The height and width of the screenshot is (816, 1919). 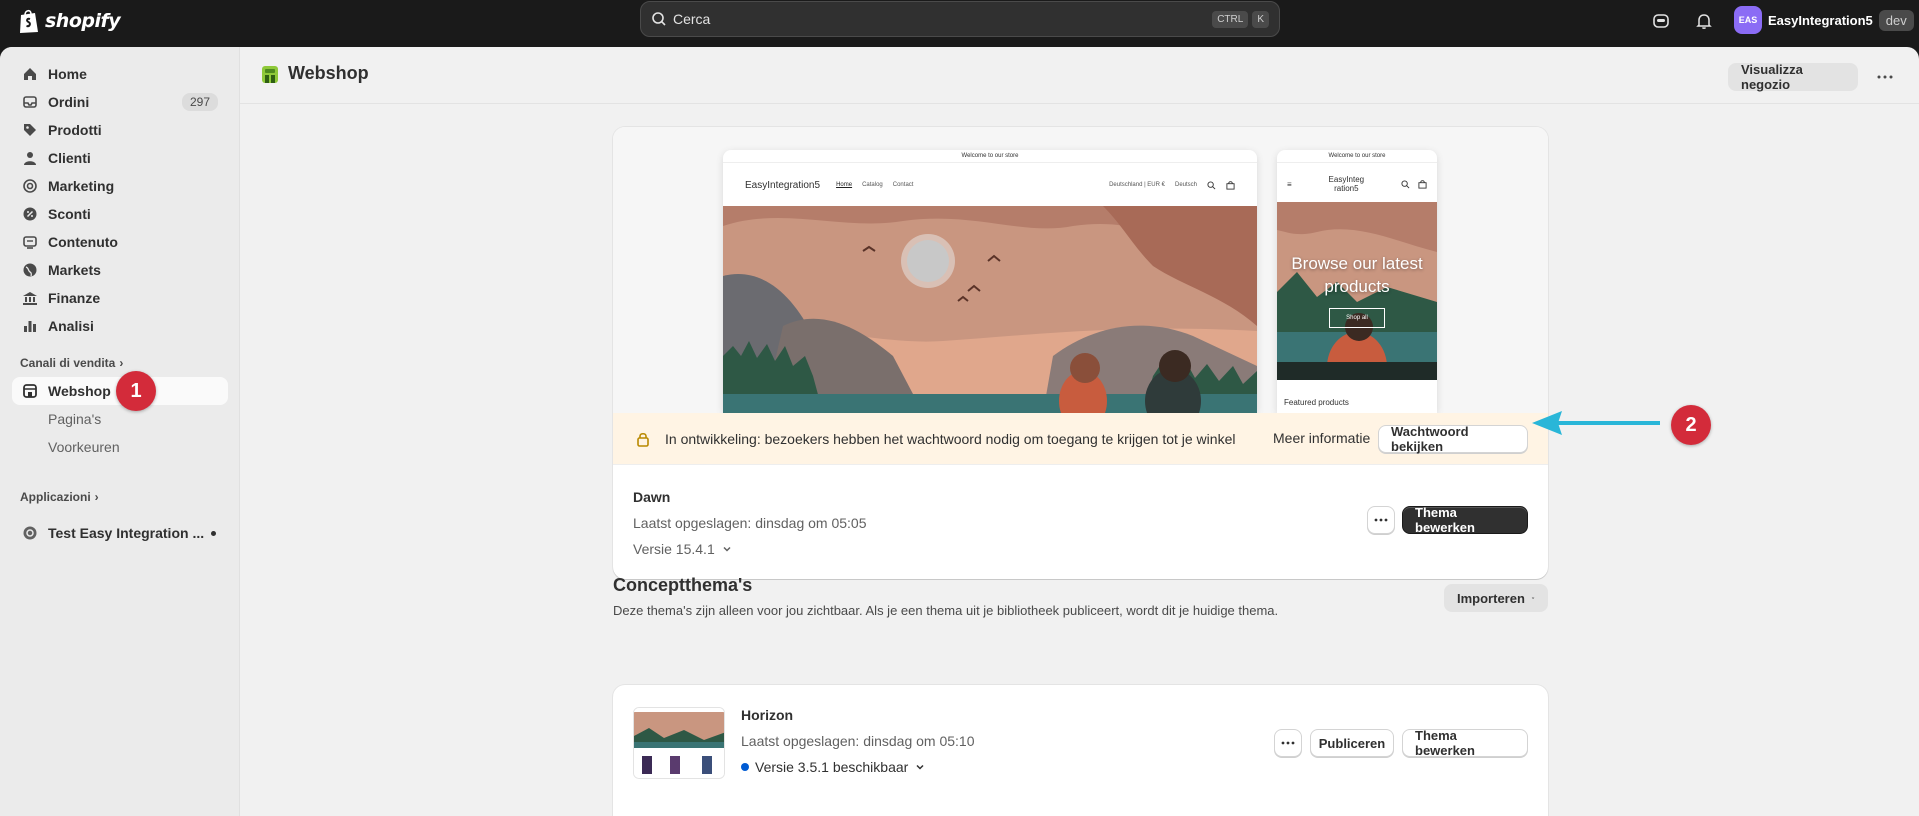 What do you see at coordinates (1661, 21) in the screenshot?
I see `sidekick-icon` at bounding box center [1661, 21].